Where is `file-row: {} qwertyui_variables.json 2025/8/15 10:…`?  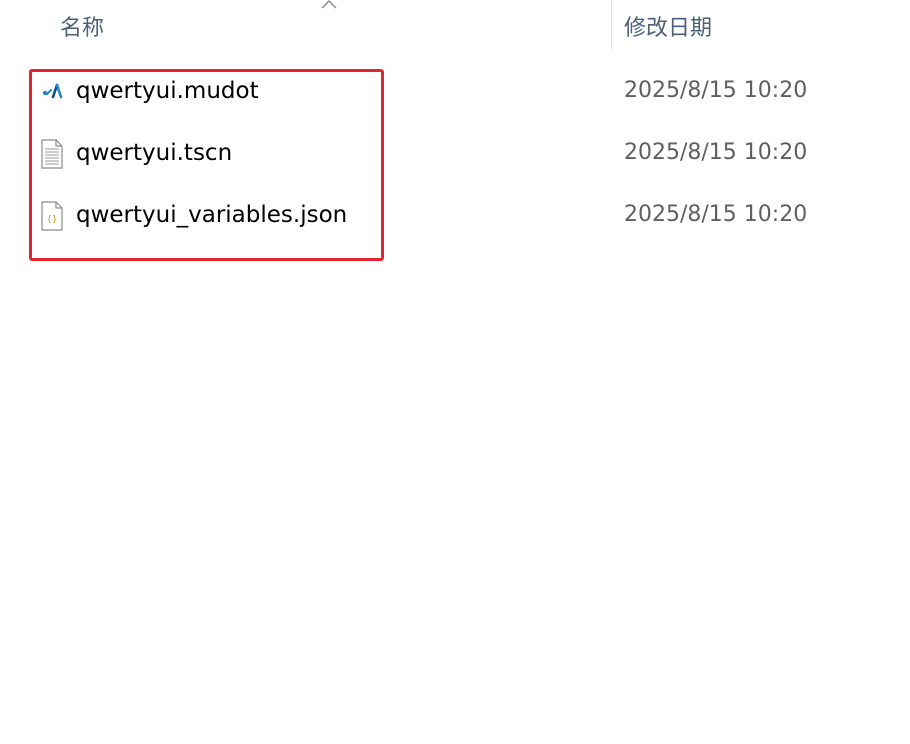 file-row: {} qwertyui_variables.json 2025/8/15 10:… is located at coordinates (455, 215).